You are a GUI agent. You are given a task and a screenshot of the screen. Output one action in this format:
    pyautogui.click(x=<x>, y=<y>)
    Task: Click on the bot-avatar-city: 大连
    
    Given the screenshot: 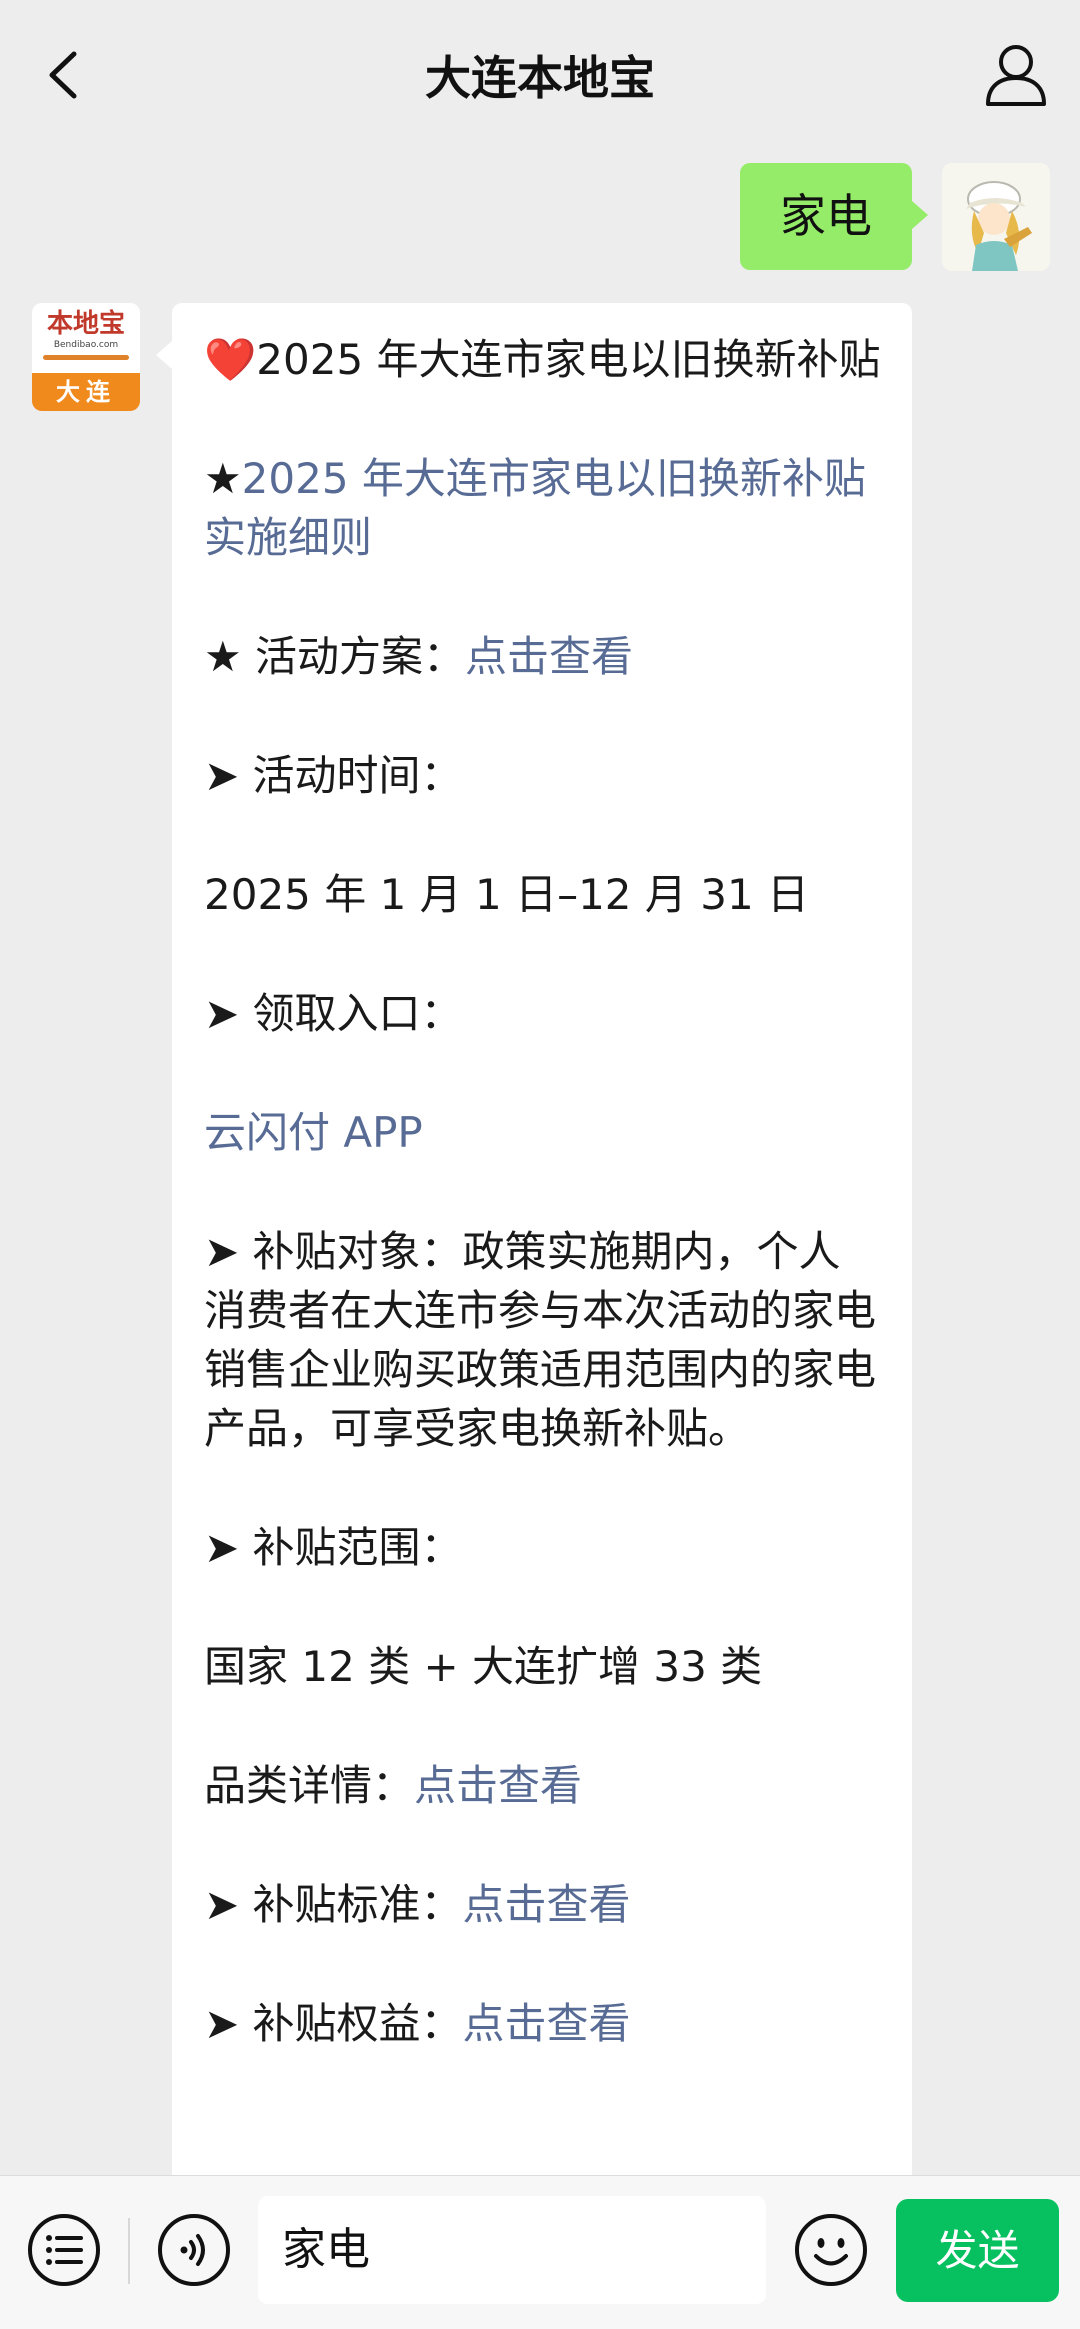 What is the action you would take?
    pyautogui.click(x=86, y=392)
    